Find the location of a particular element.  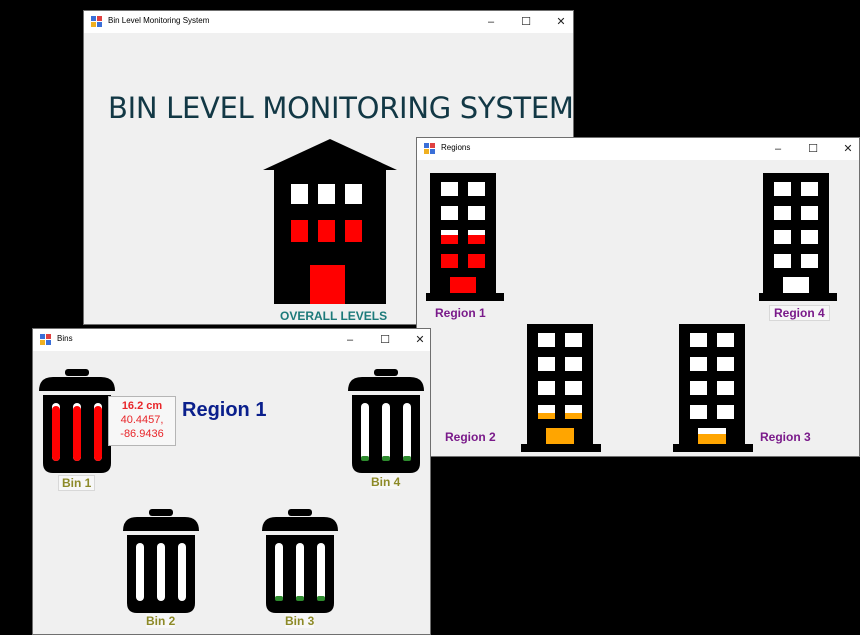

bin-2-trash-icon is located at coordinates (161, 561).